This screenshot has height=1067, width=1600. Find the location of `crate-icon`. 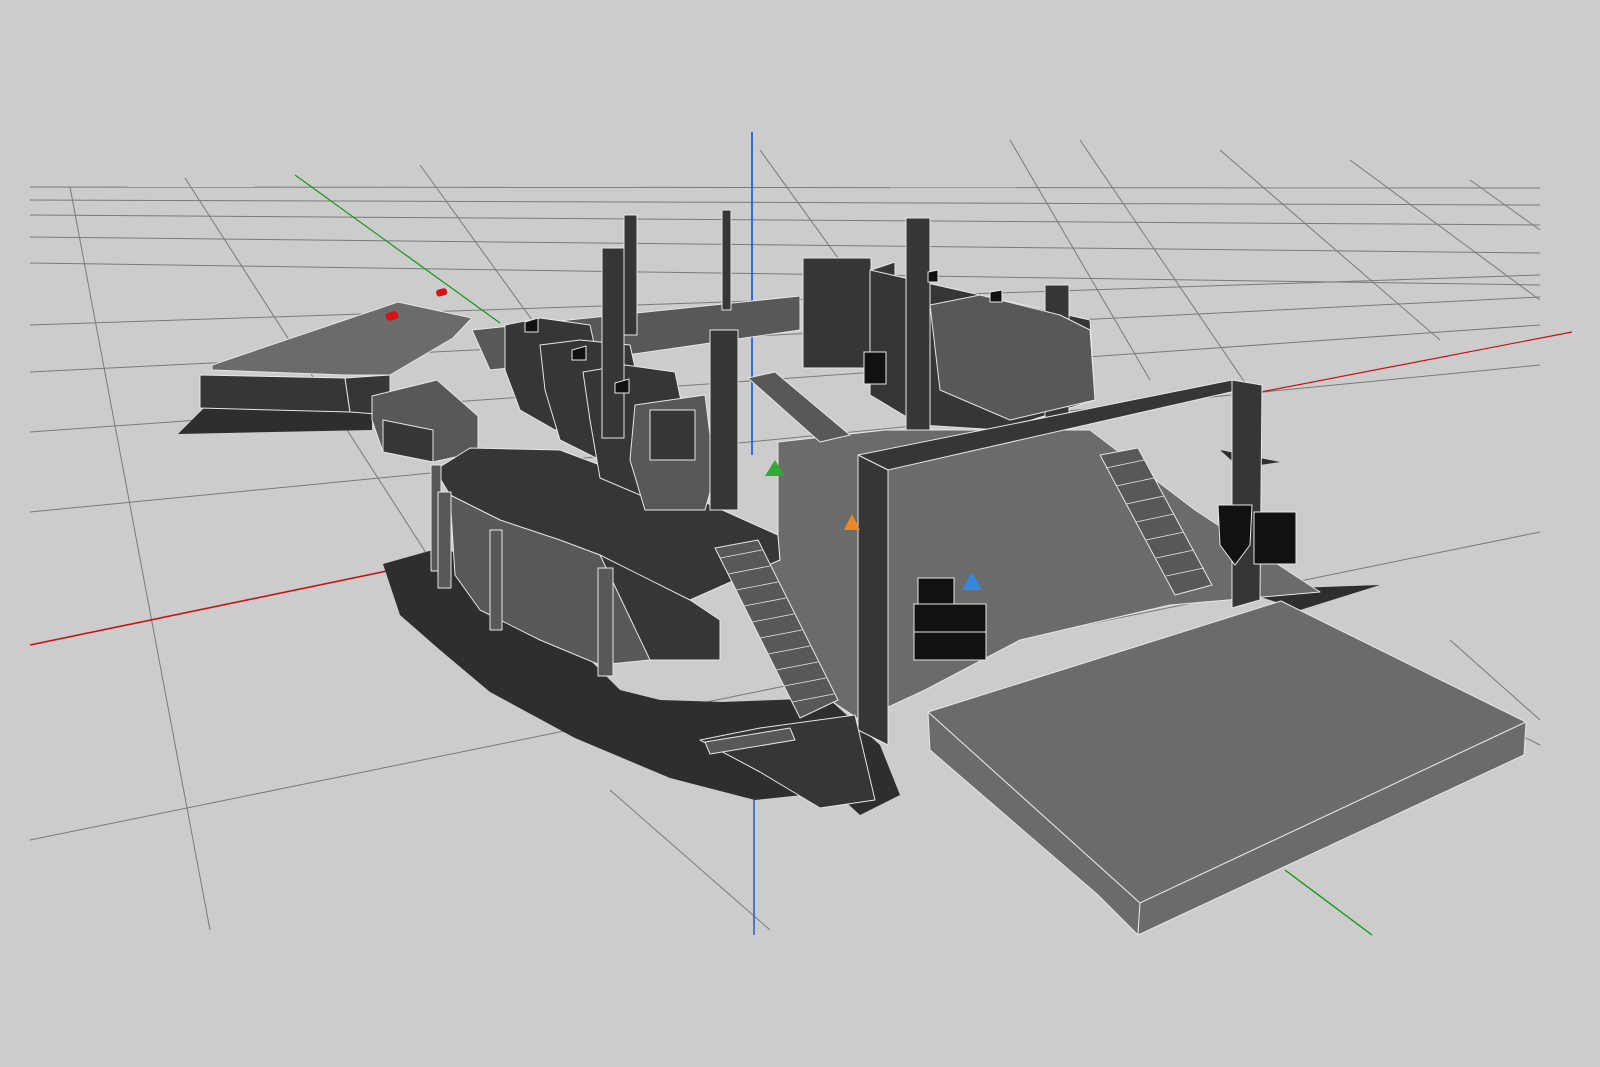

crate-icon is located at coordinates (875, 368).